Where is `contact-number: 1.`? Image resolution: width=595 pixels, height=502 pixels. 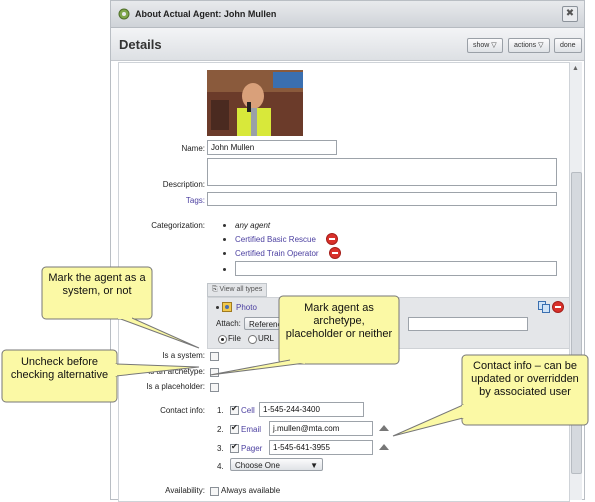 contact-number: 1. is located at coordinates (220, 410).